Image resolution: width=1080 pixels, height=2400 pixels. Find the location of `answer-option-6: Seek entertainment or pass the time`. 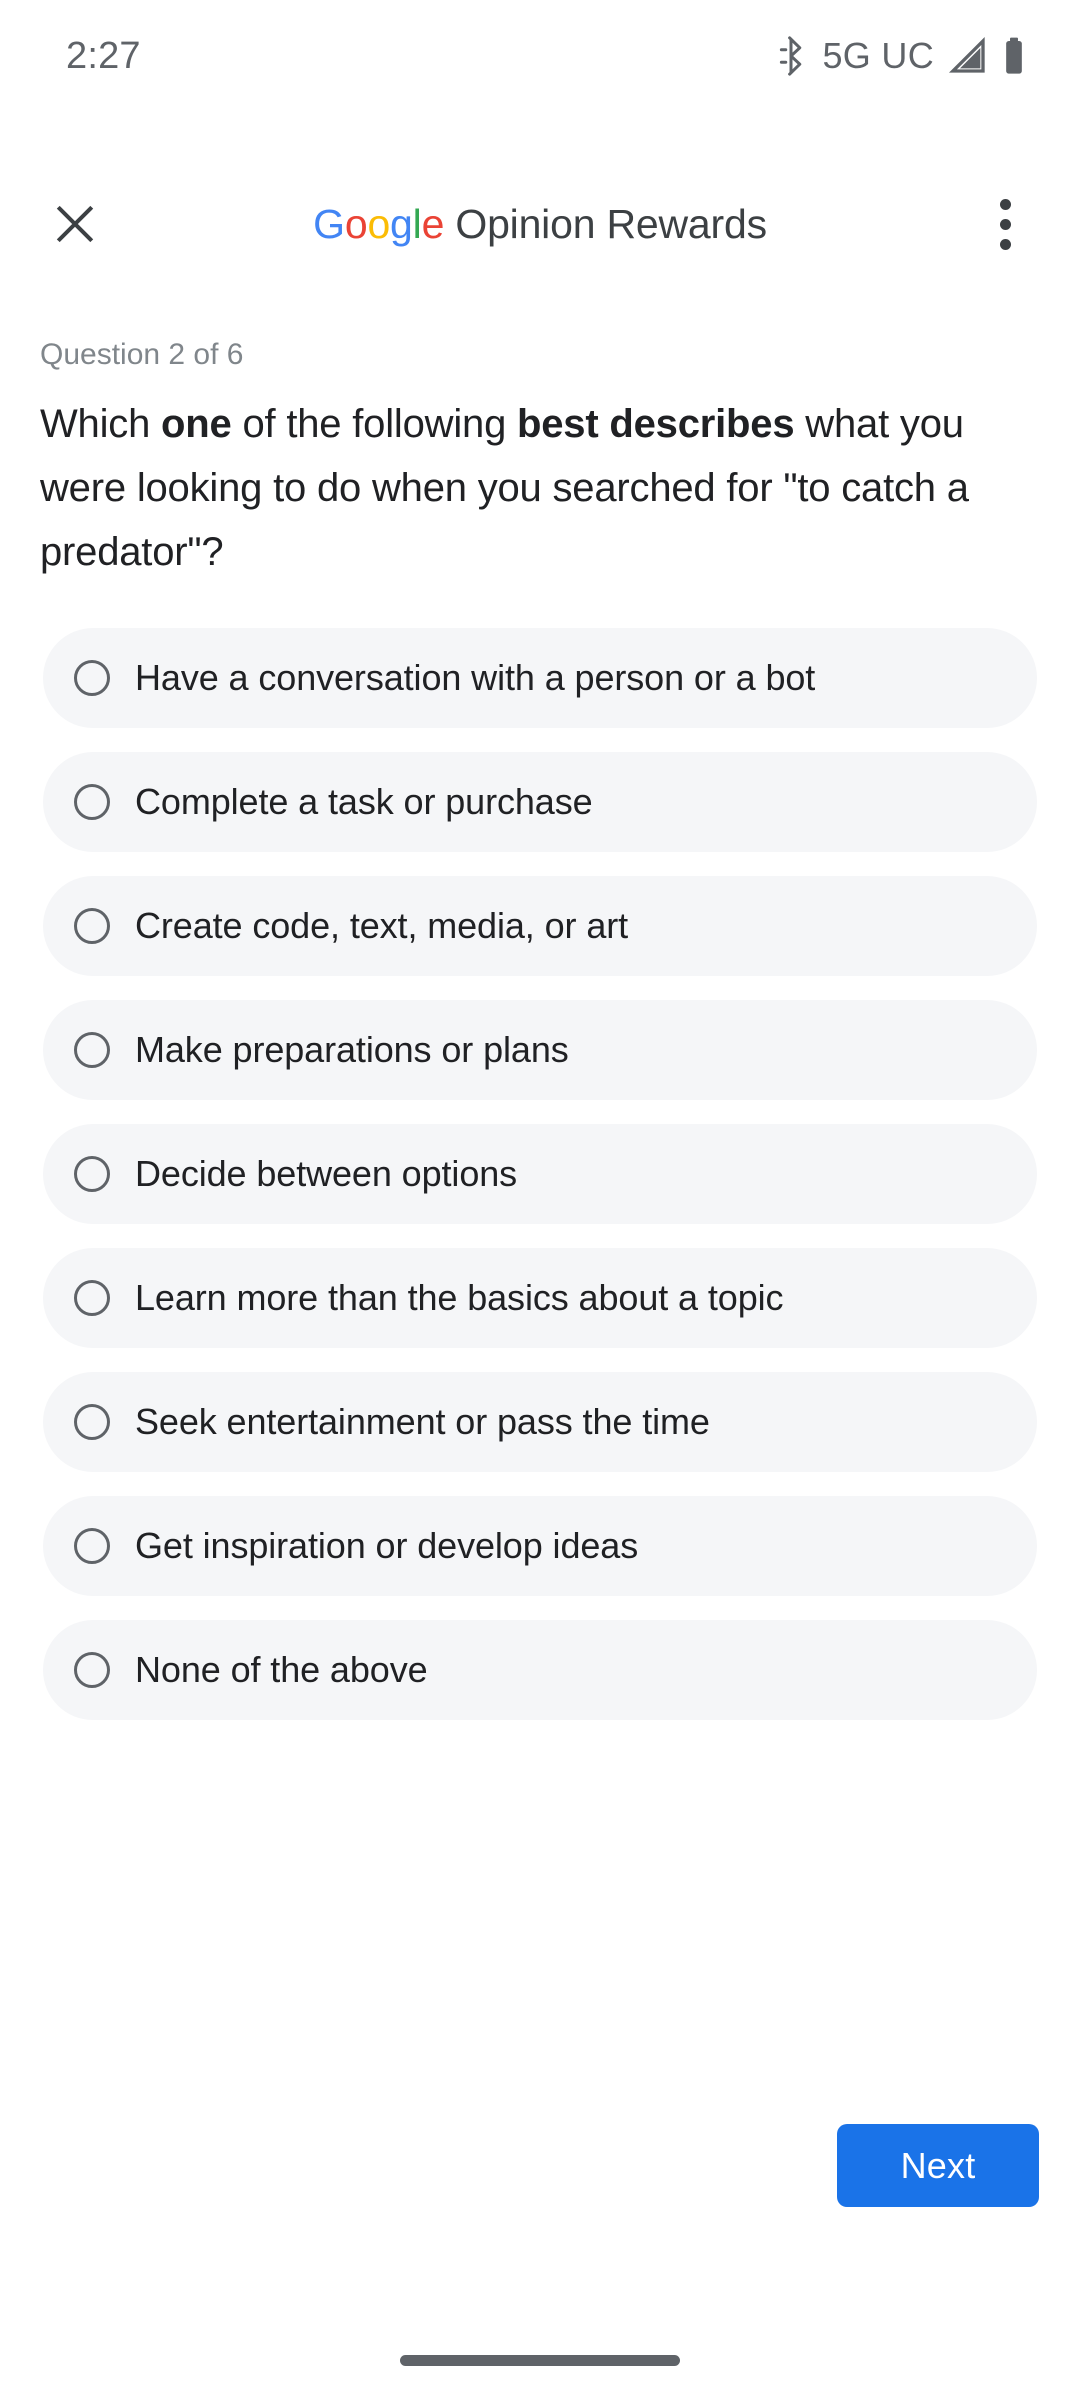

answer-option-6: Seek entertainment or pass the time is located at coordinates (540, 1422).